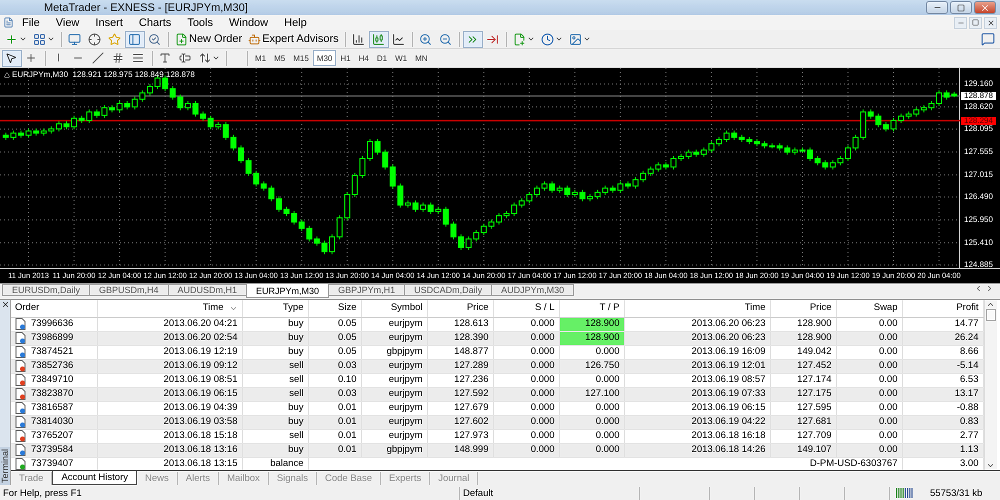  Describe the element at coordinates (169, 436) in the screenshot. I see `table-cell: 2013.06.18 15:18` at that location.